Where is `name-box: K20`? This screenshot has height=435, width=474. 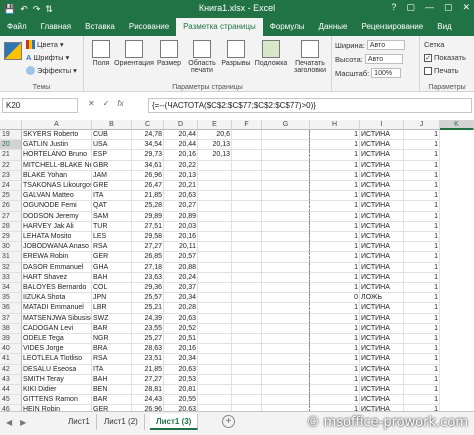
name-box: K20 is located at coordinates (40, 105).